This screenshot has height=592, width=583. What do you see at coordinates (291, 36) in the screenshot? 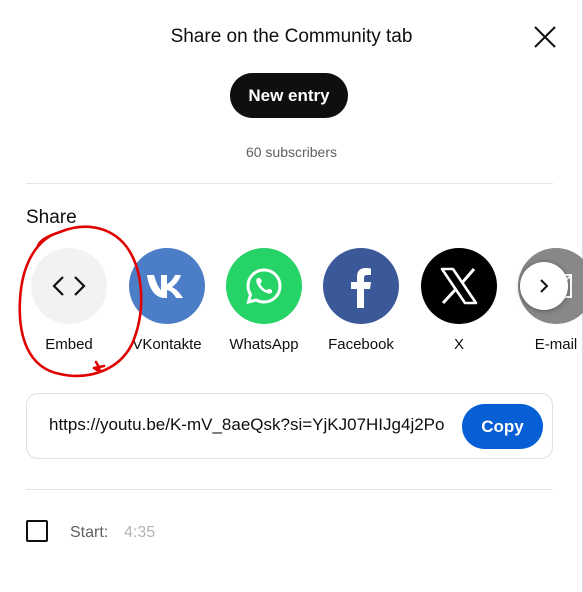
I see `dialog-title: Share on the Community tab` at bounding box center [291, 36].